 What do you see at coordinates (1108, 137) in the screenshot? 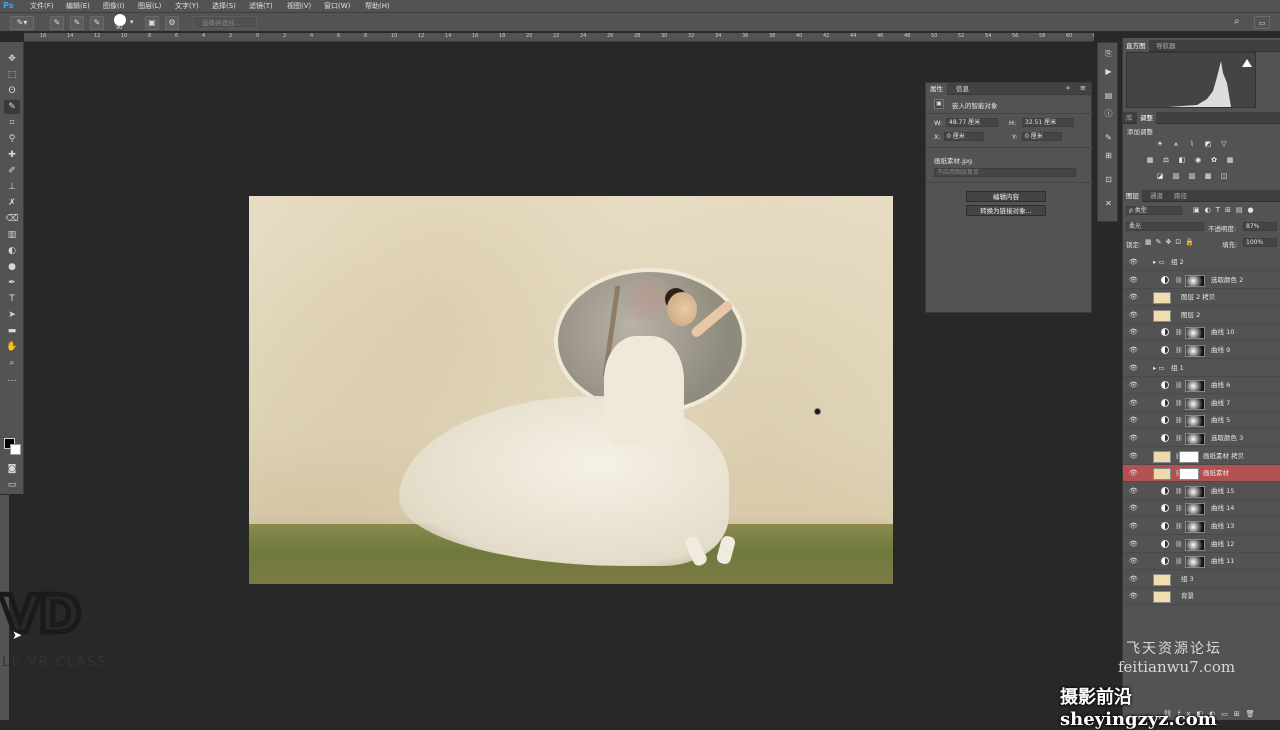
I see `brush-settings-icon: ✎` at bounding box center [1108, 137].